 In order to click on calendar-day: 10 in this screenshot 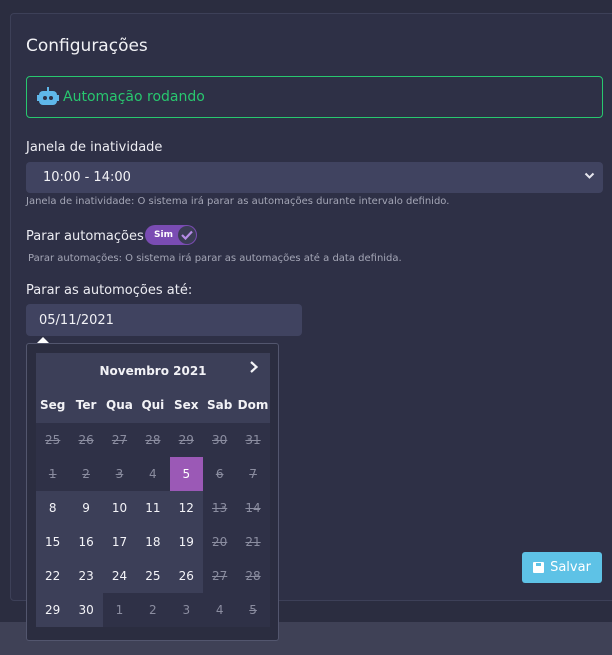, I will do `click(119, 508)`.